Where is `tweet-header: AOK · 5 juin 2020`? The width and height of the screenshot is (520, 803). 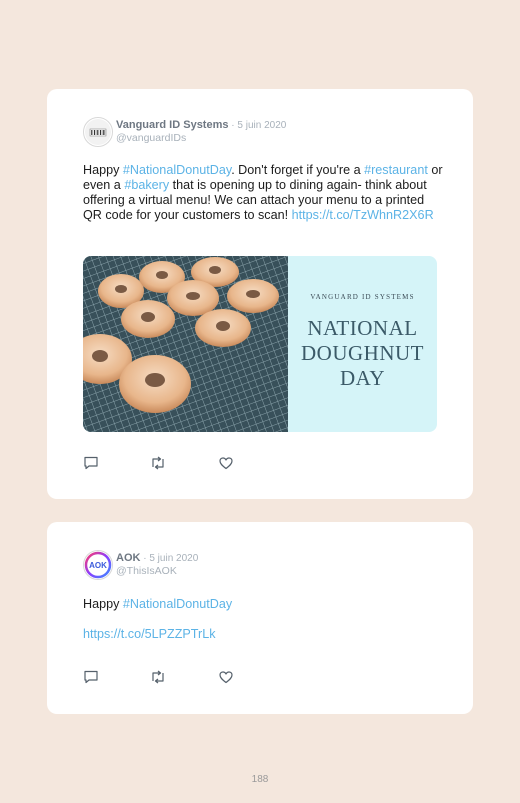 tweet-header: AOK · 5 juin 2020 is located at coordinates (157, 558).